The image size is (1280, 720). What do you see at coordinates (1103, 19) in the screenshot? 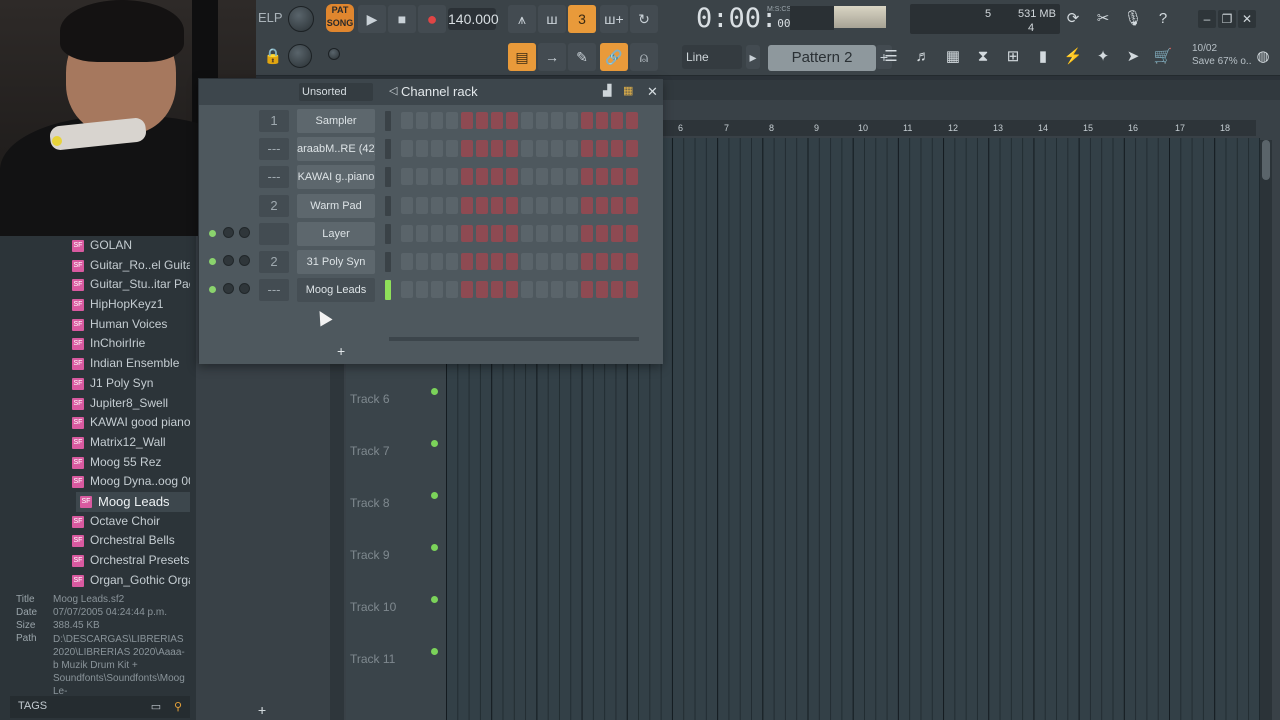
I see `tools-icon: ✂` at bounding box center [1103, 19].